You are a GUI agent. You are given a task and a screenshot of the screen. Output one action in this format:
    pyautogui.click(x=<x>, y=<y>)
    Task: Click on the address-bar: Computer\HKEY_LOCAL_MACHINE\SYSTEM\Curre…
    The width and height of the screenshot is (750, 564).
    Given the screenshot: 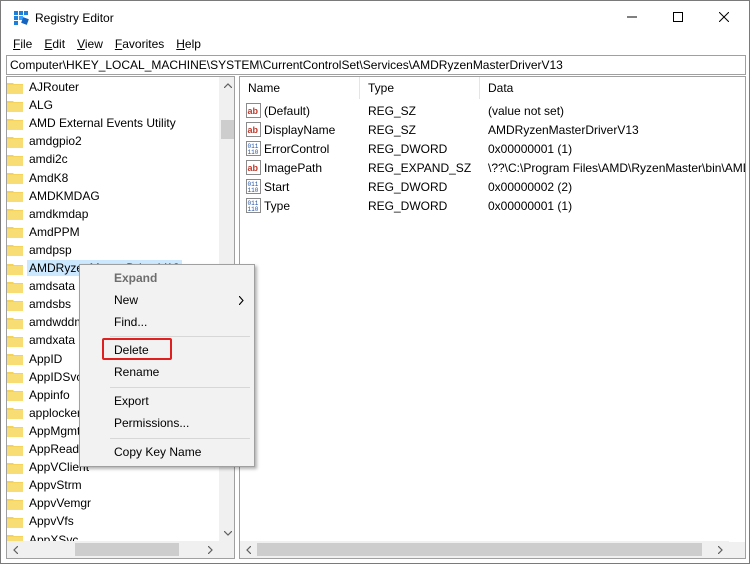 What is the action you would take?
    pyautogui.click(x=376, y=65)
    